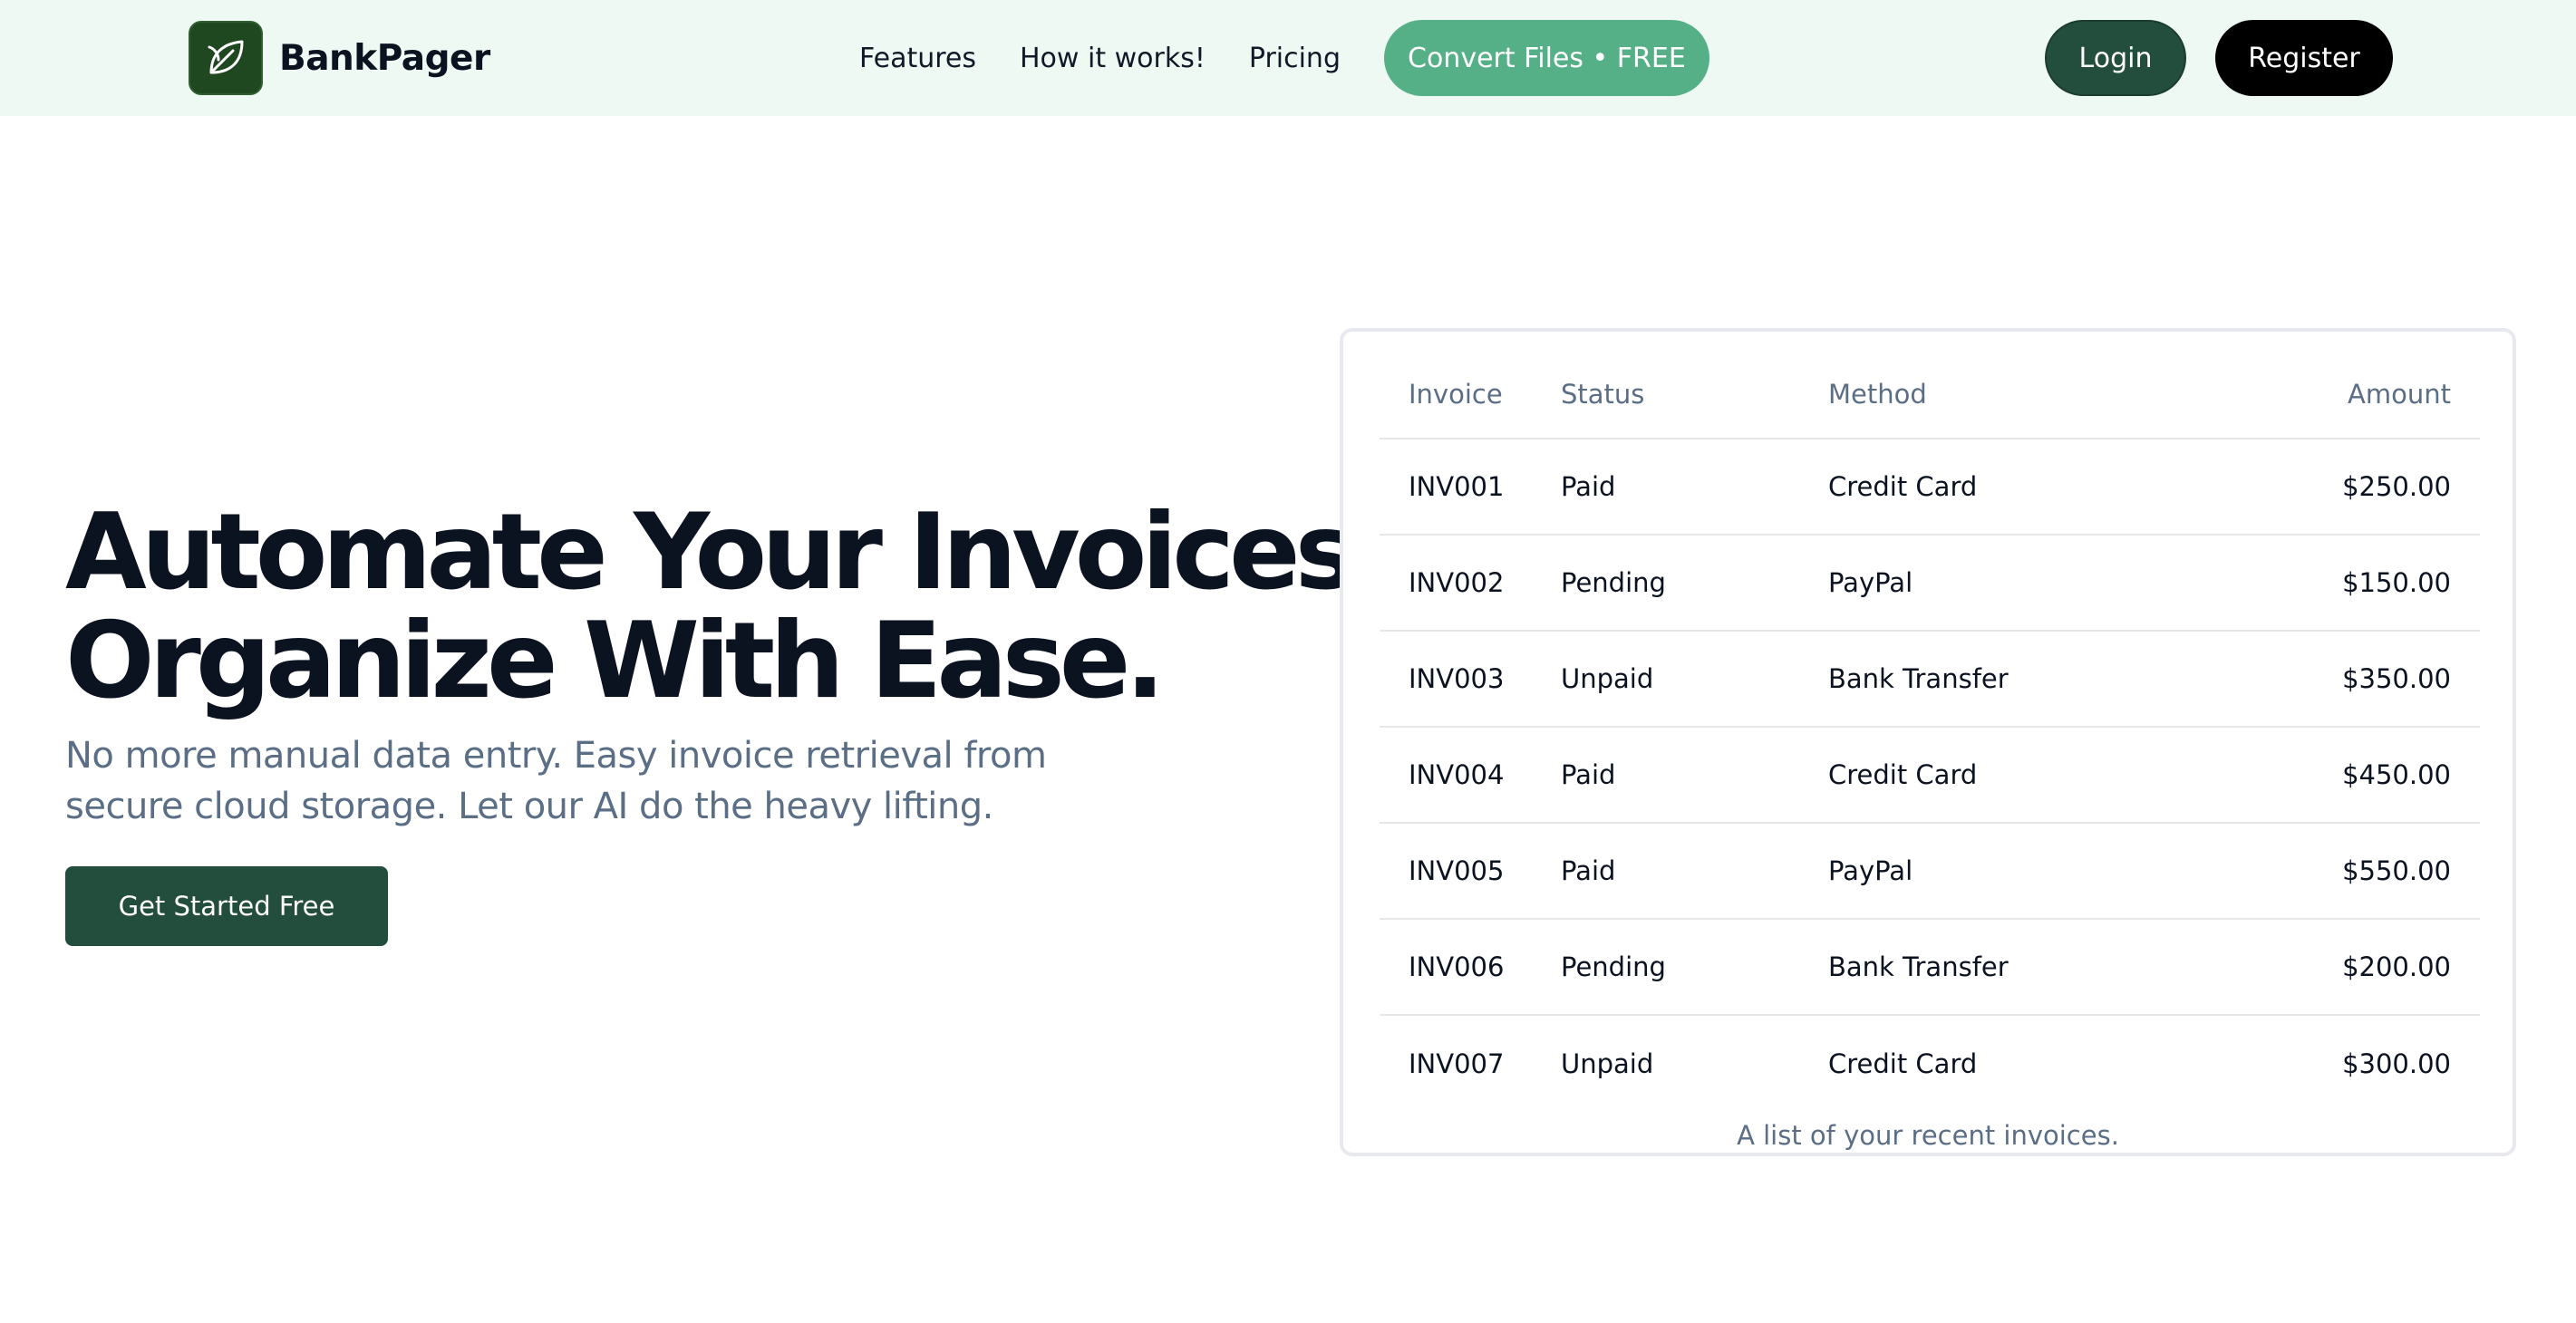 The image size is (2576, 1323). I want to click on invoice-id-cell: INV007, so click(1457, 1063).